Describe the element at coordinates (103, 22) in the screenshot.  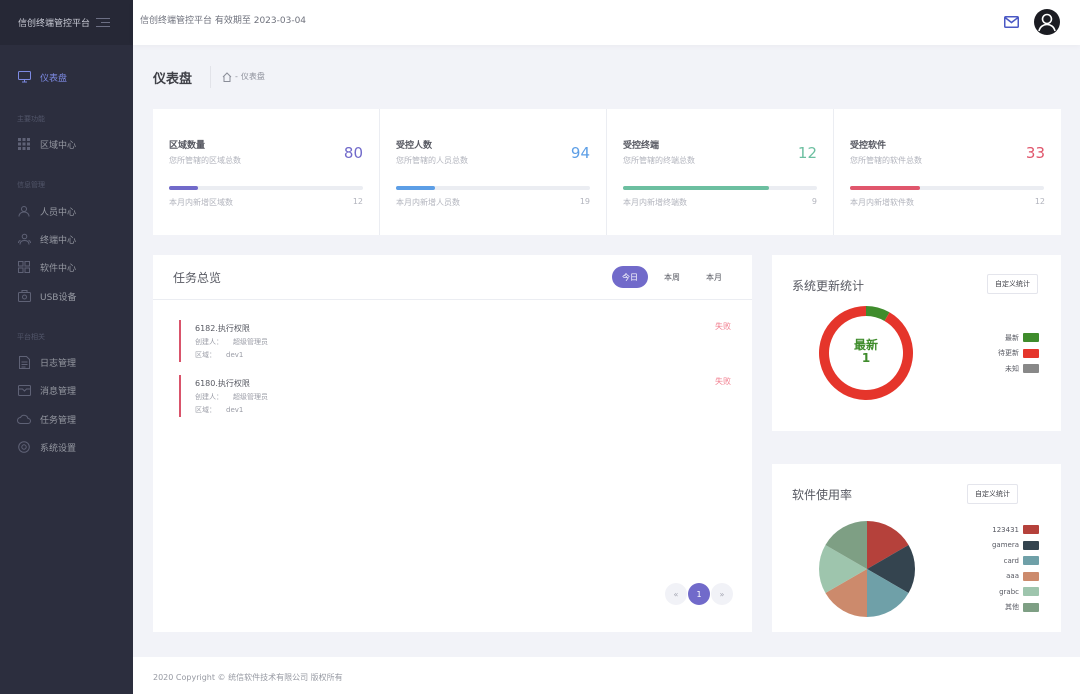
I see `menu-toggle-icon` at that location.